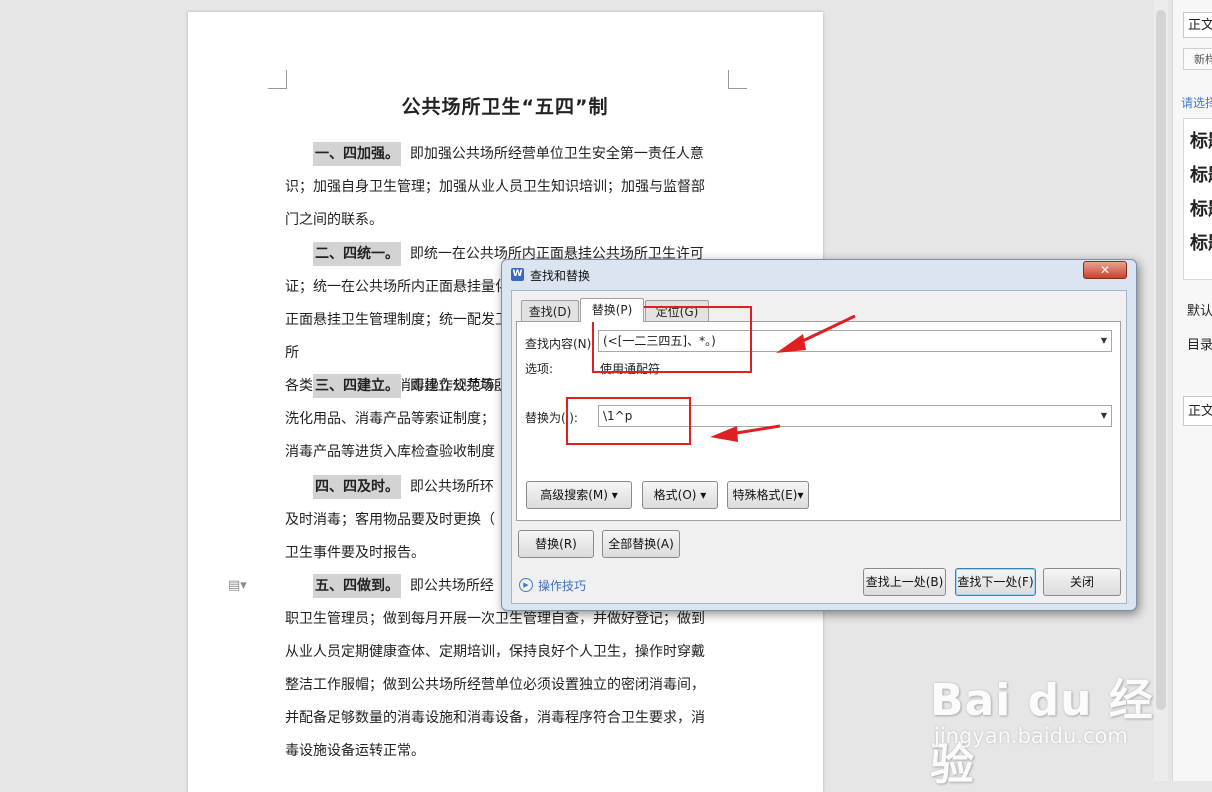 The image size is (1212, 792). Describe the element at coordinates (1031, 736) in the screenshot. I see `watermark-url: jingyan.baidu.com` at that location.